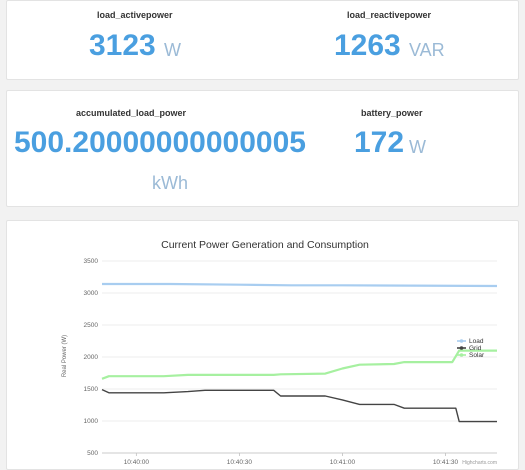 The image size is (525, 470). What do you see at coordinates (65, 356) in the screenshot?
I see `y-axis-label: Real Power (W)` at bounding box center [65, 356].